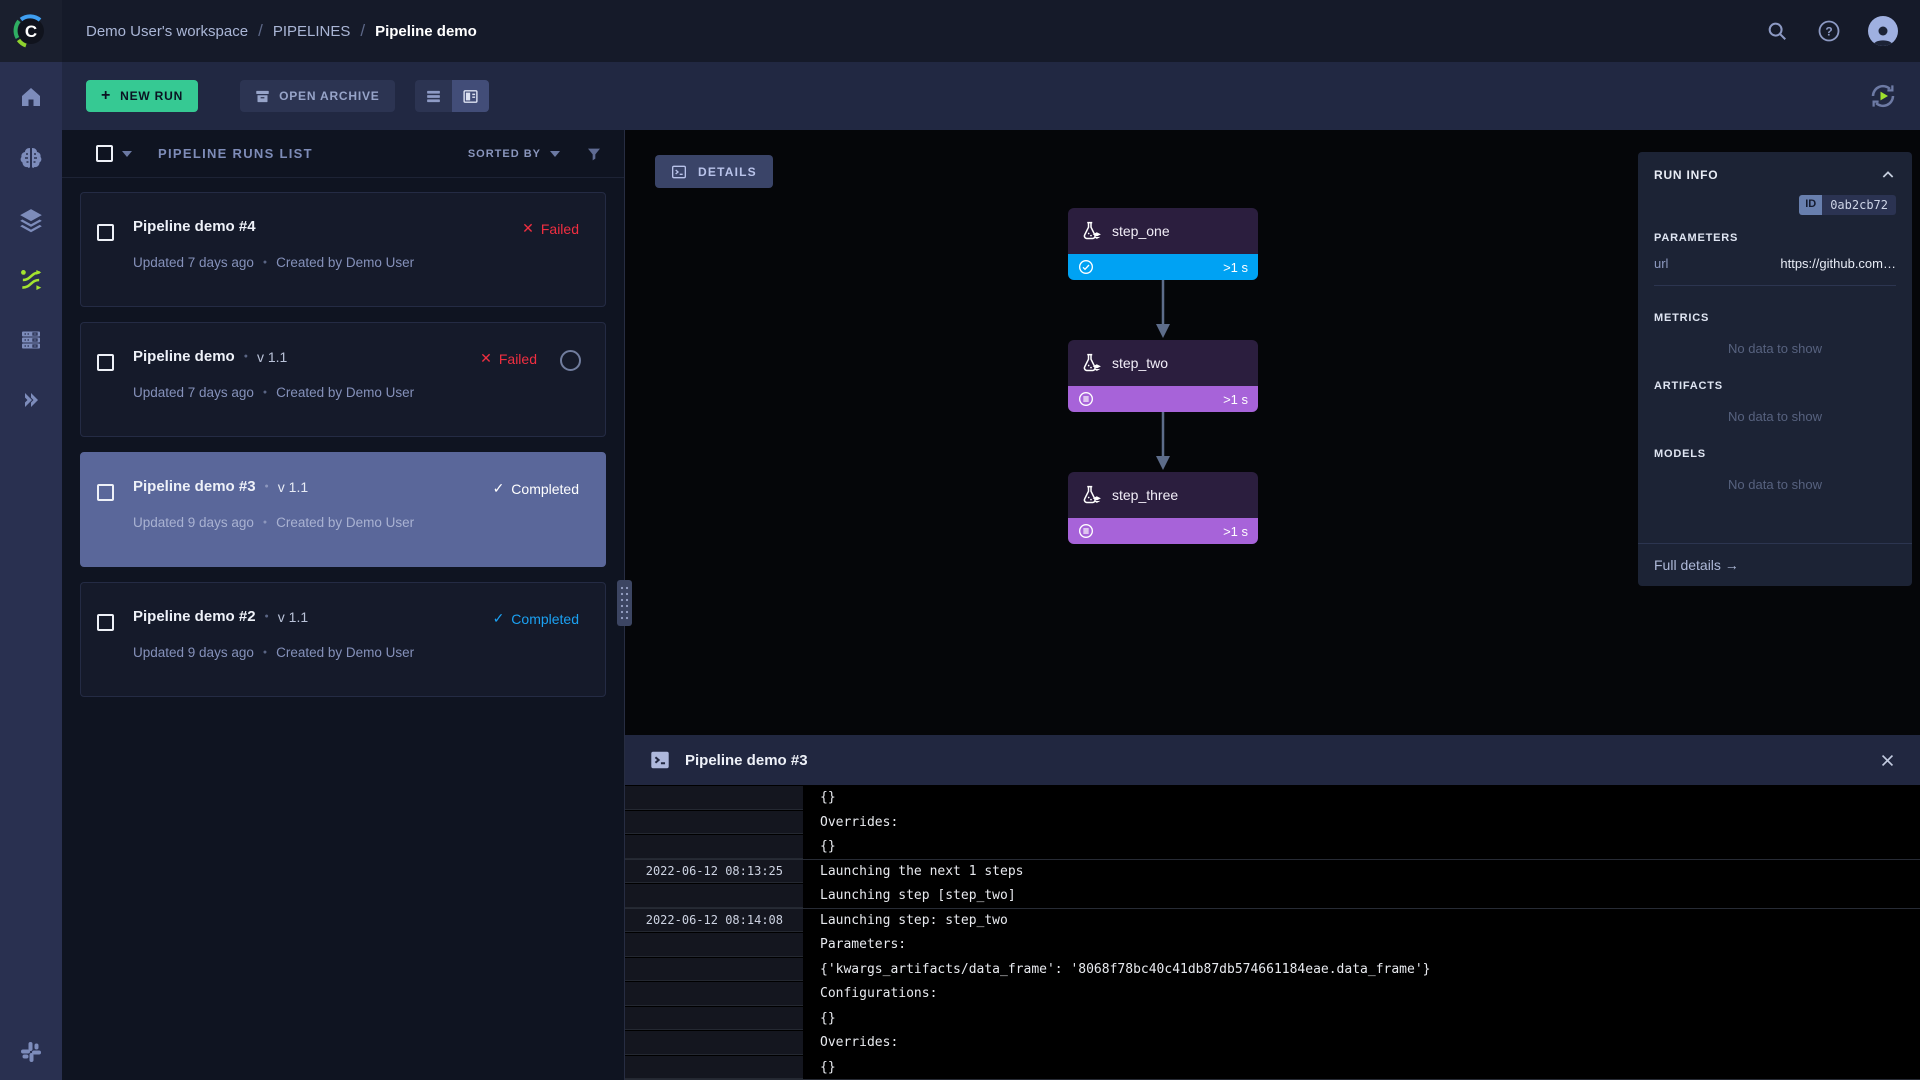  What do you see at coordinates (1859, 205) in the screenshot?
I see `id-value: 0ab2cb72` at bounding box center [1859, 205].